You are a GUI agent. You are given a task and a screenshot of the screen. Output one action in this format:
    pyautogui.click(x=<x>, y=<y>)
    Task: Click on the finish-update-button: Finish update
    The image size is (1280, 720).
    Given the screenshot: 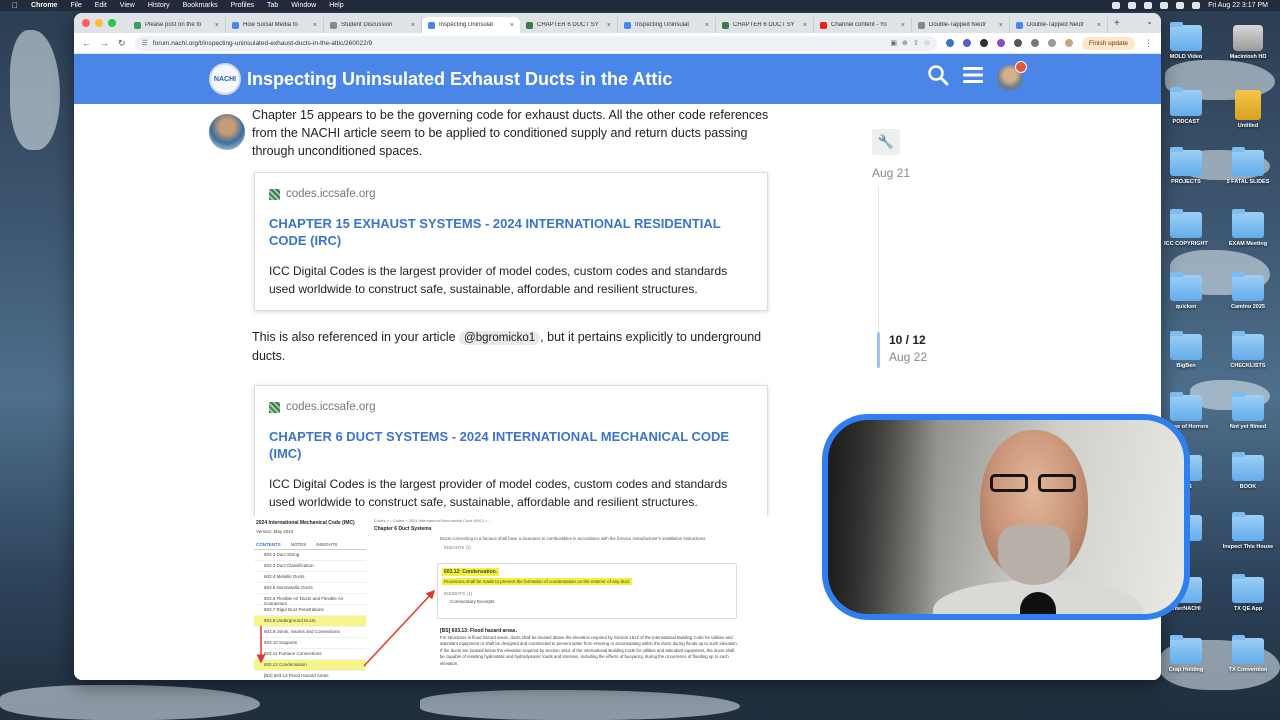 What is the action you would take?
    pyautogui.click(x=1108, y=43)
    